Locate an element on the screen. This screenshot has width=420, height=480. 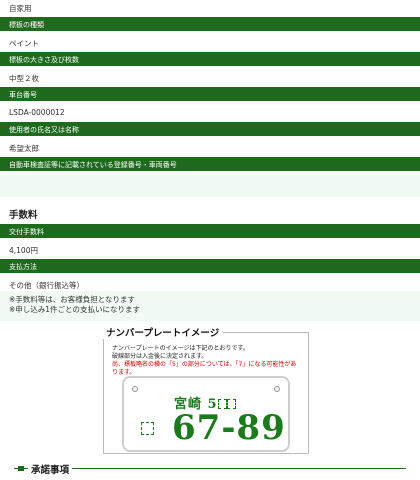
accept-section-header: 承諾事項 is located at coordinates (210, 470).